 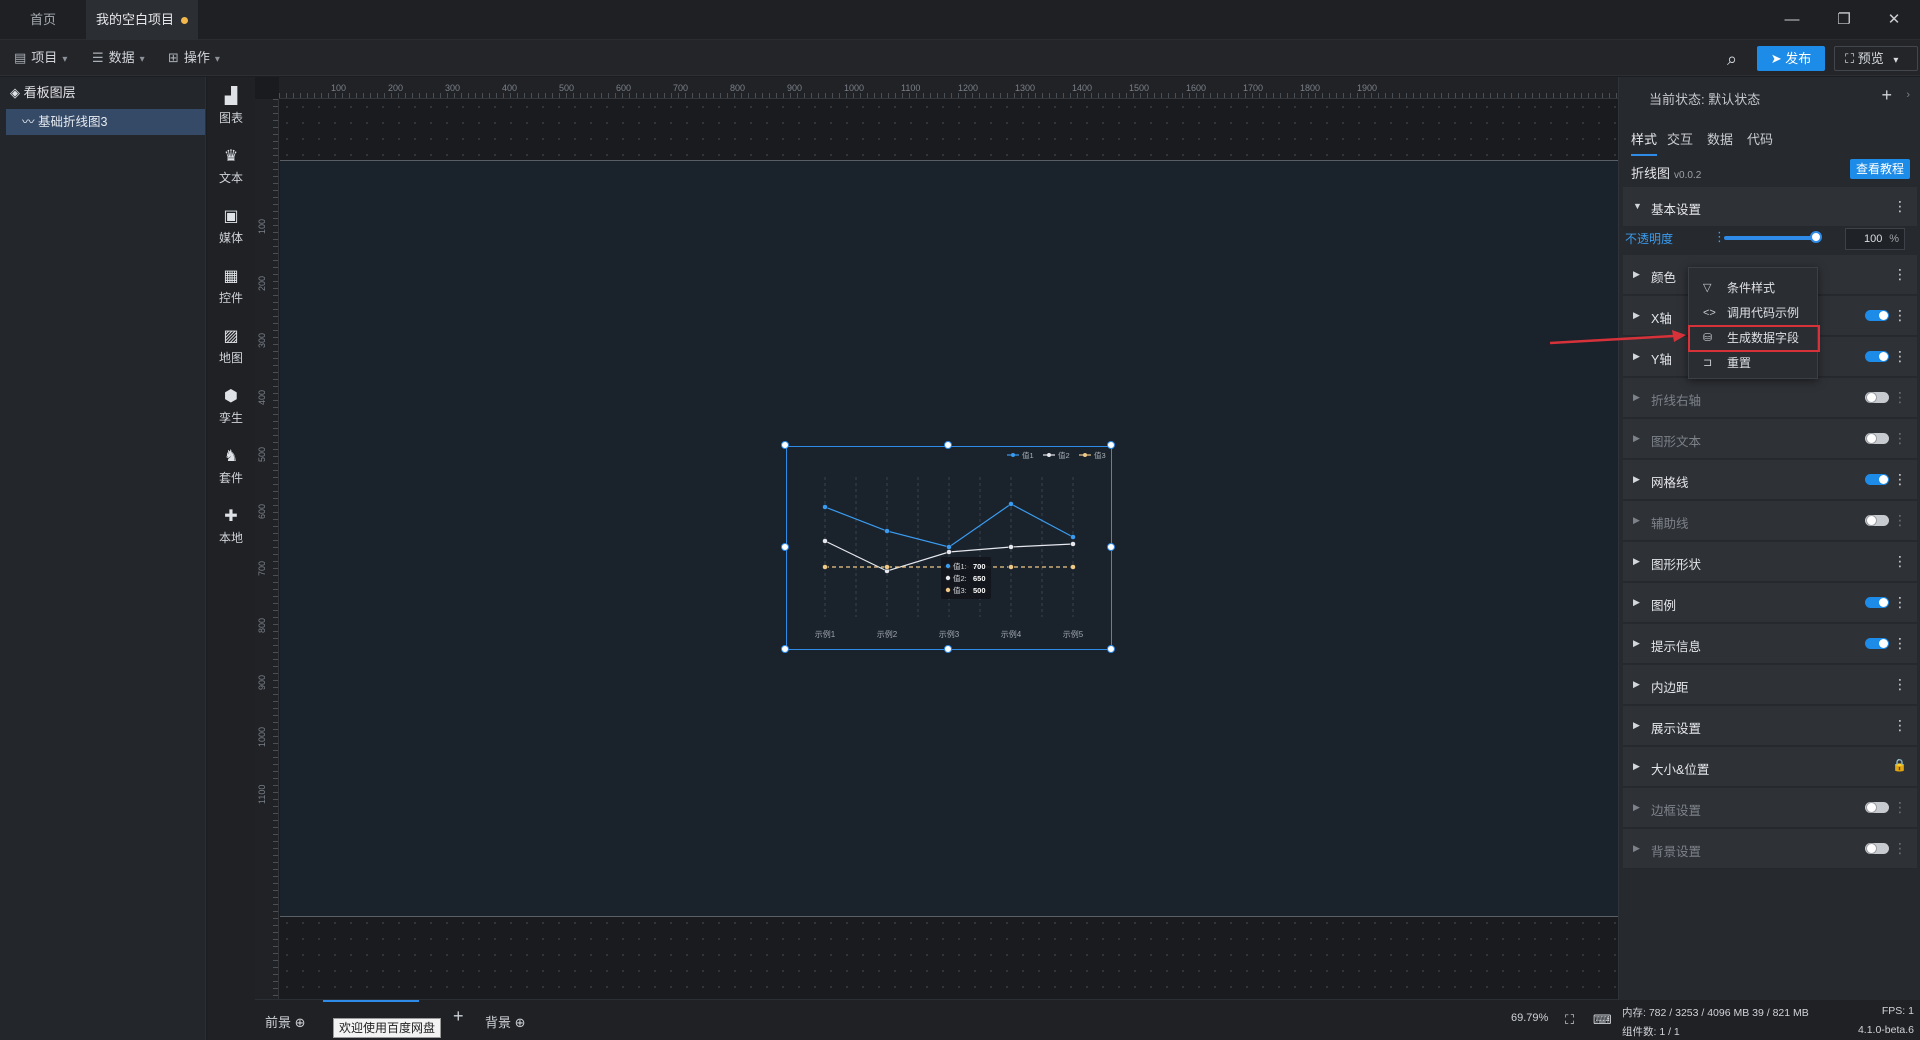 I want to click on tab-data: 数据, so click(x=1720, y=138).